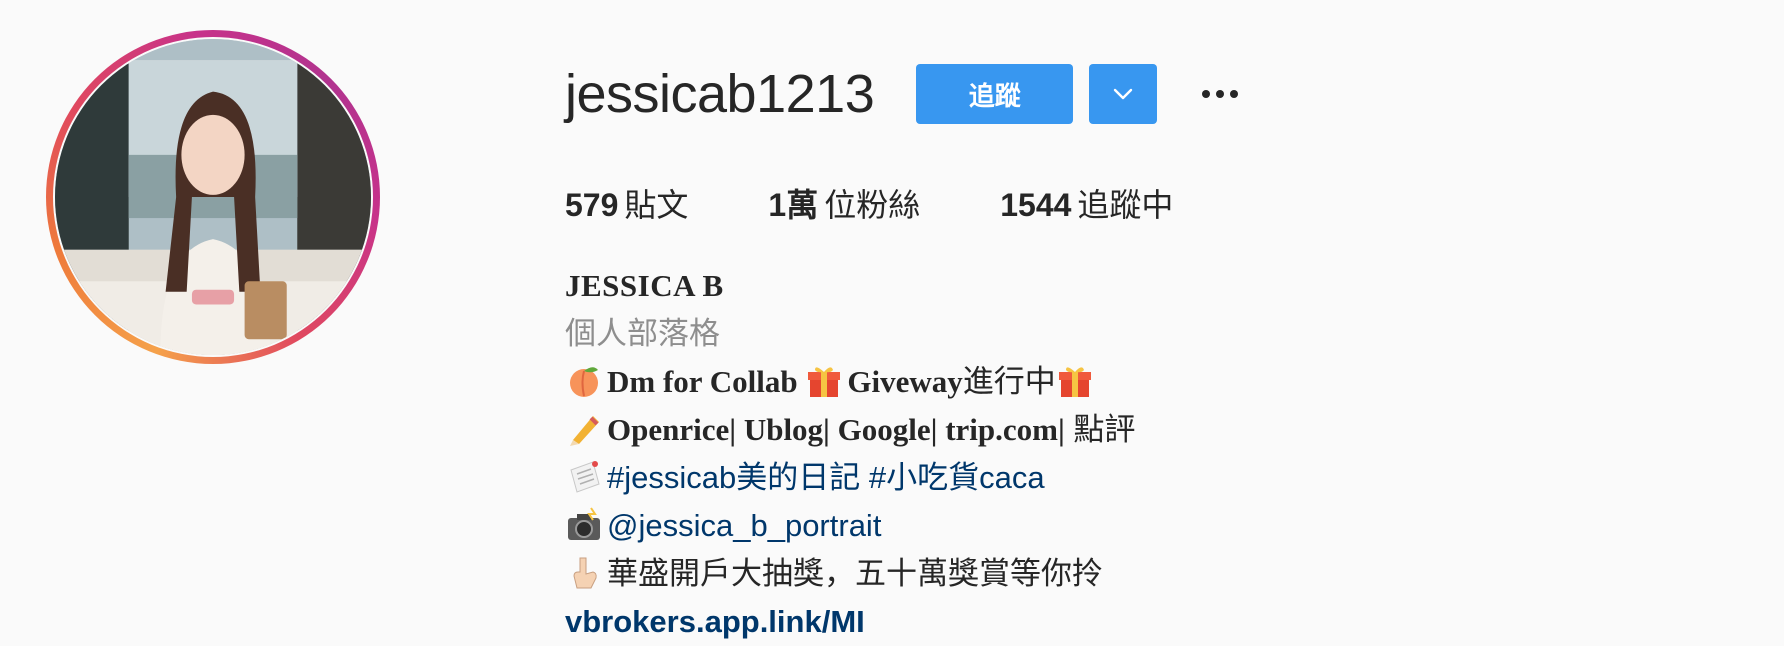  I want to click on bio-line-promo: 華盛開戶大抽獎，五十萬獎賞等你拎, so click(975, 574).